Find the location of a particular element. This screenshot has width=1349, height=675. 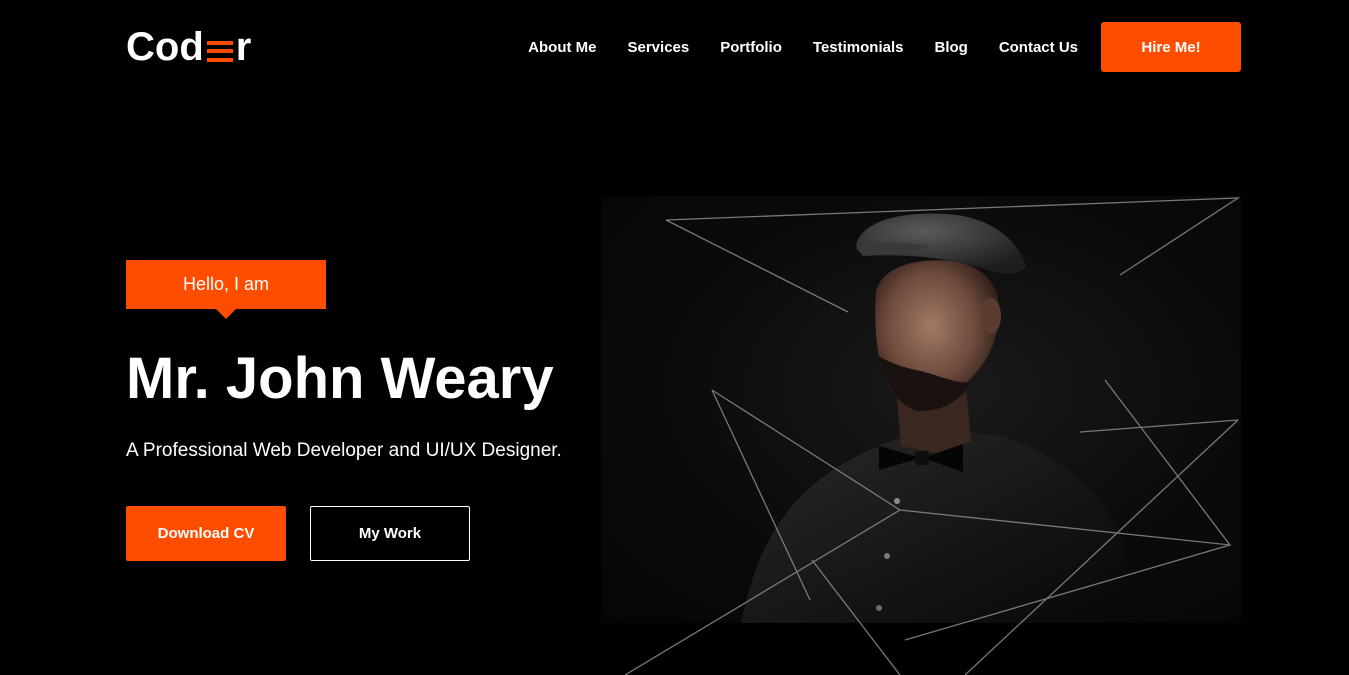

my-work-button: My Work is located at coordinates (390, 533).